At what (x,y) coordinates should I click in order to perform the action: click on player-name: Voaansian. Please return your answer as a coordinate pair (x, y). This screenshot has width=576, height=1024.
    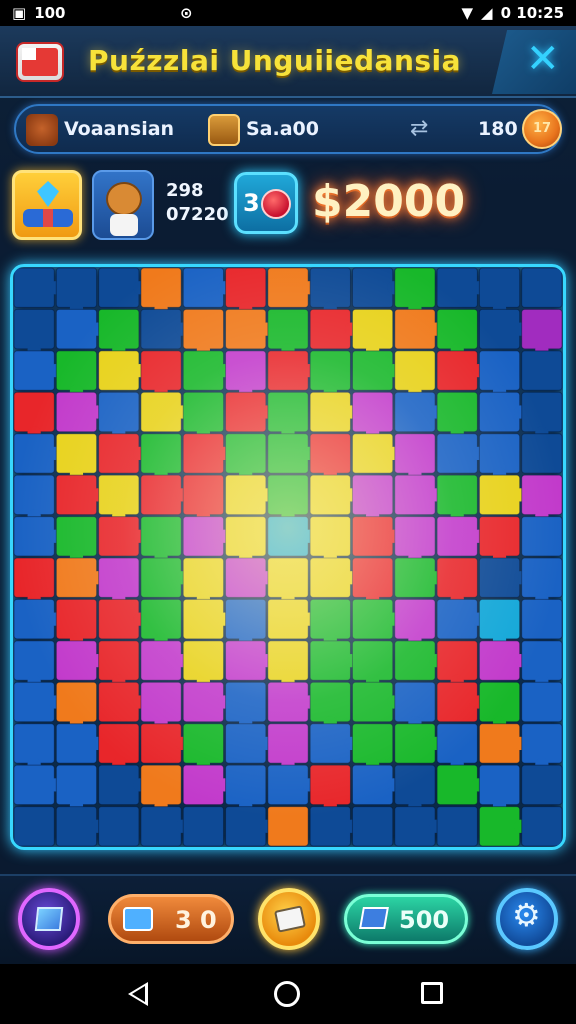
    Looking at the image, I should click on (119, 129).